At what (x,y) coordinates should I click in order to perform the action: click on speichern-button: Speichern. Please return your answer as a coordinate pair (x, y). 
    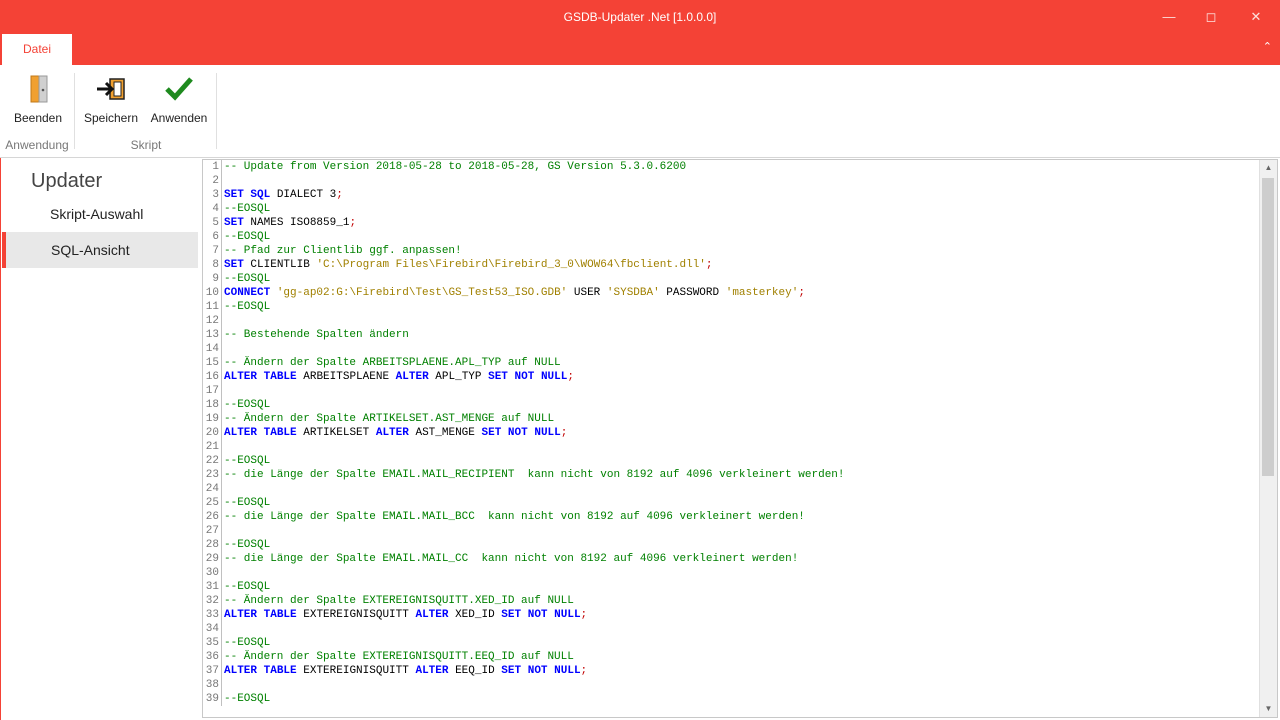
    Looking at the image, I should click on (111, 99).